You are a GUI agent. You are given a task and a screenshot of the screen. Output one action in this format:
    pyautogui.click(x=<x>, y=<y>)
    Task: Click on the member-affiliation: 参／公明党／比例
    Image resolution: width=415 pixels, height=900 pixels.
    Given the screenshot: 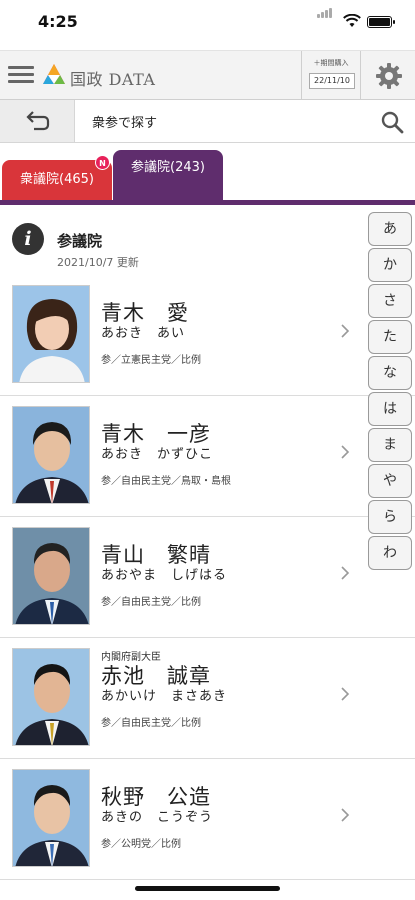 What is the action you would take?
    pyautogui.click(x=141, y=844)
    